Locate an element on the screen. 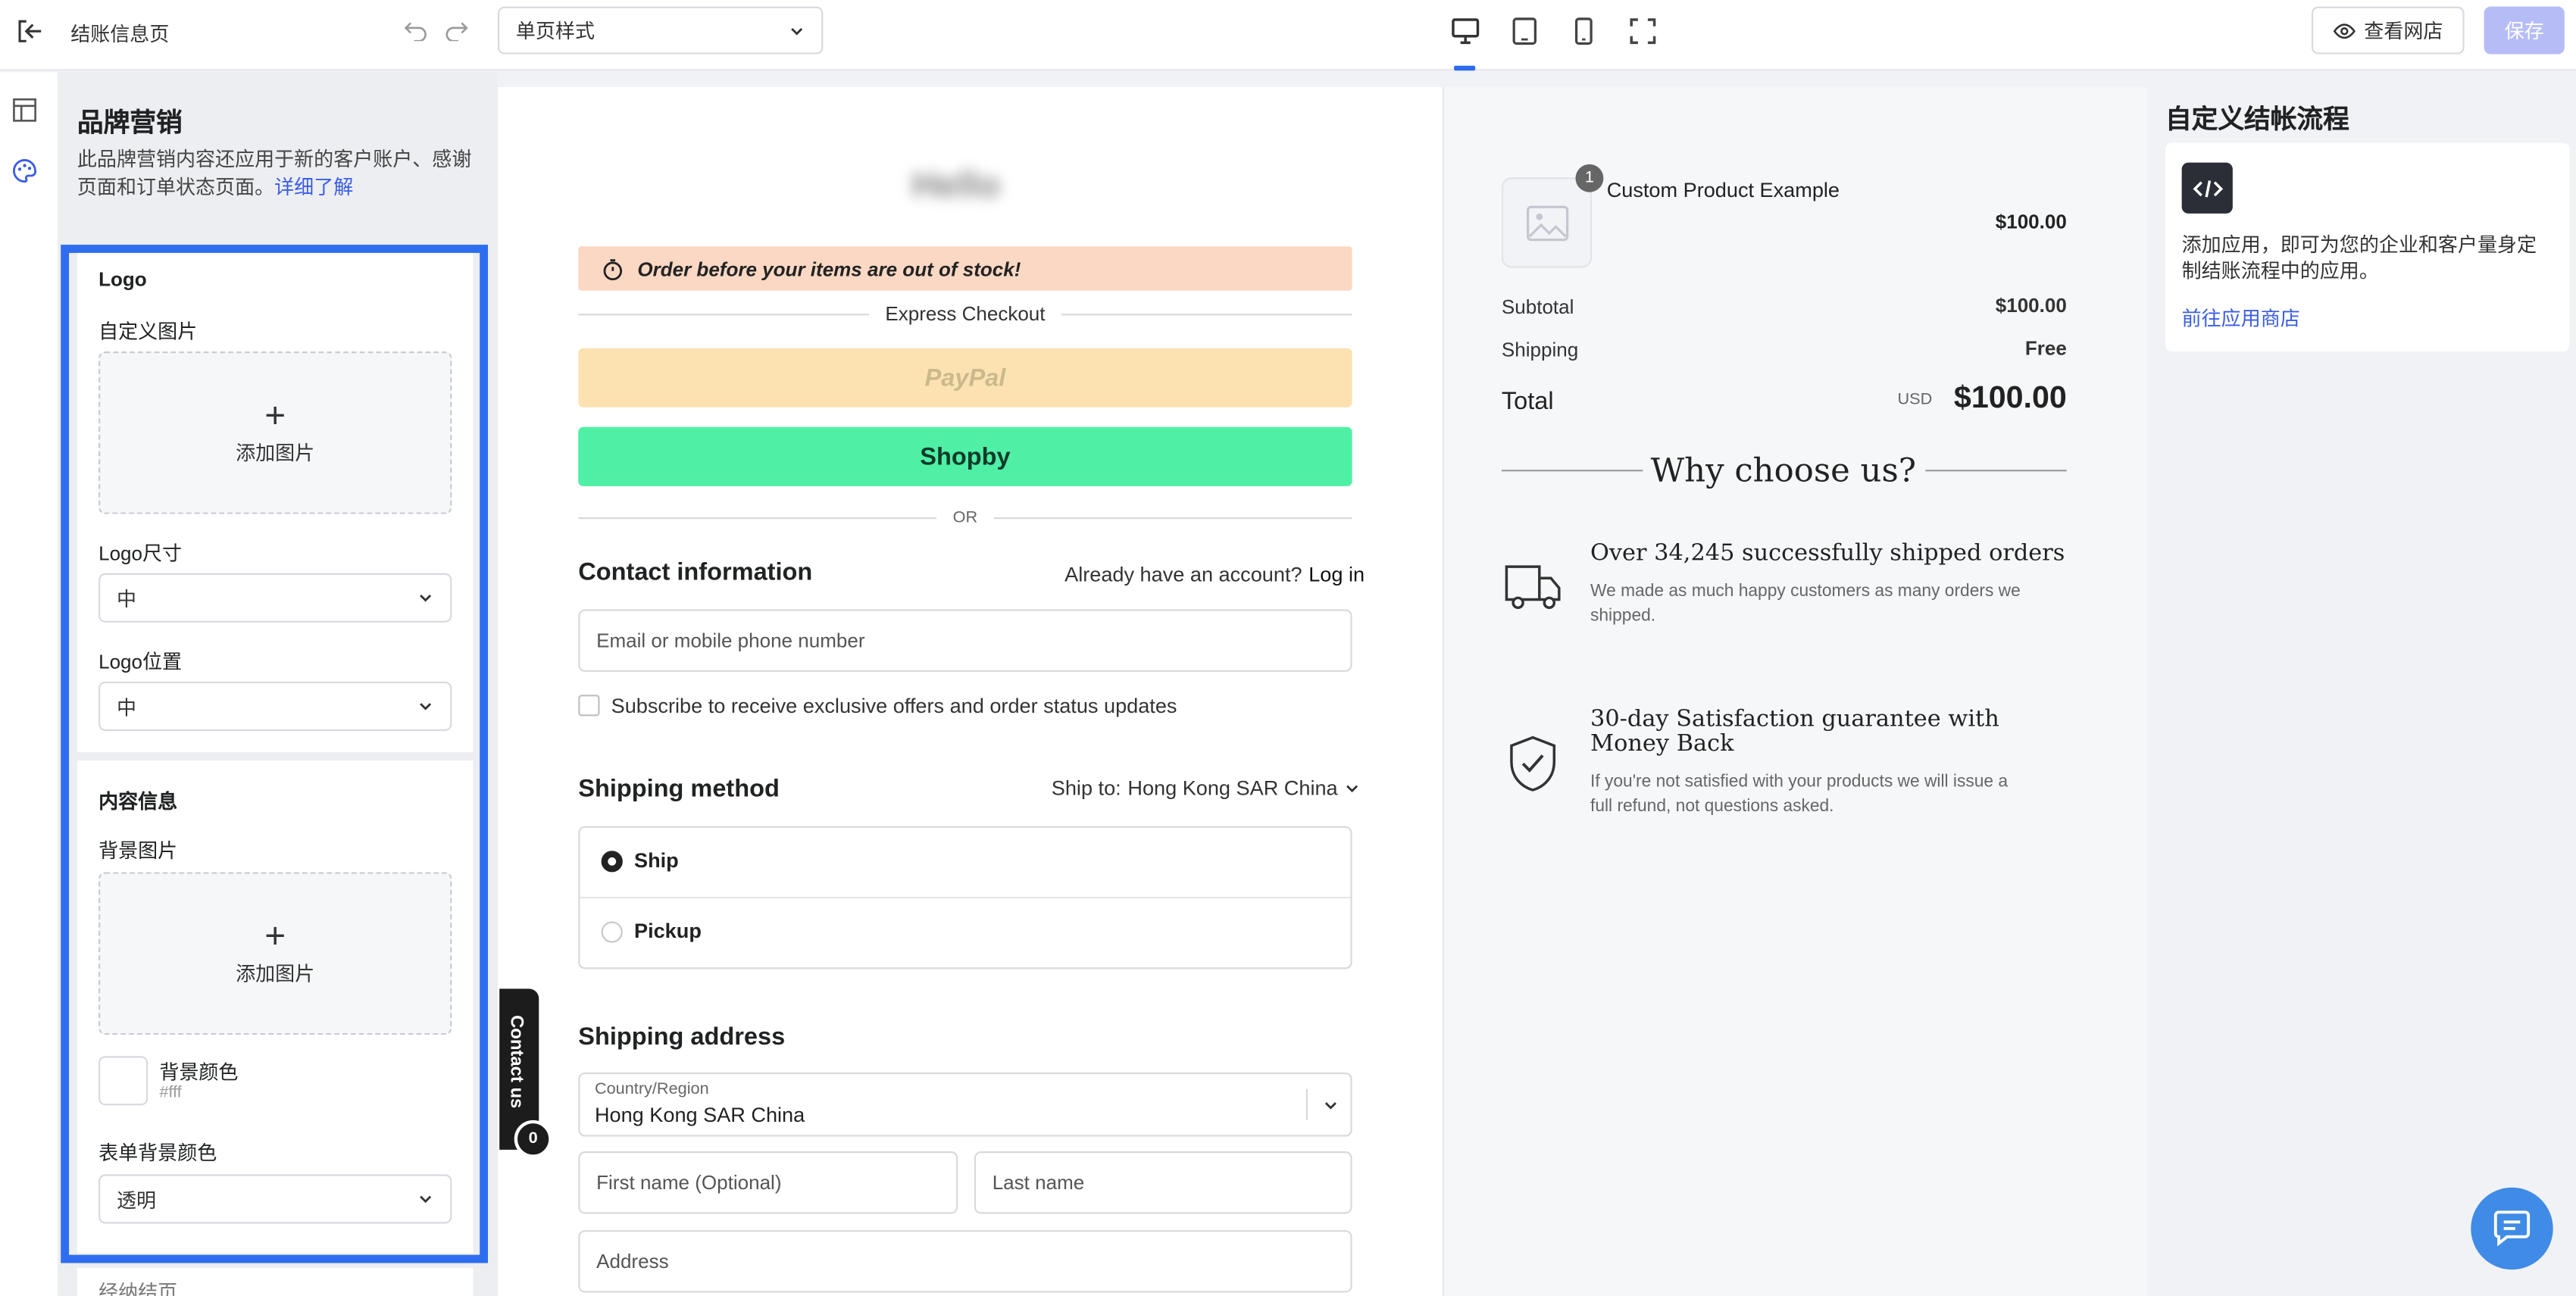  pickup-option-label: Pickup is located at coordinates (668, 931).